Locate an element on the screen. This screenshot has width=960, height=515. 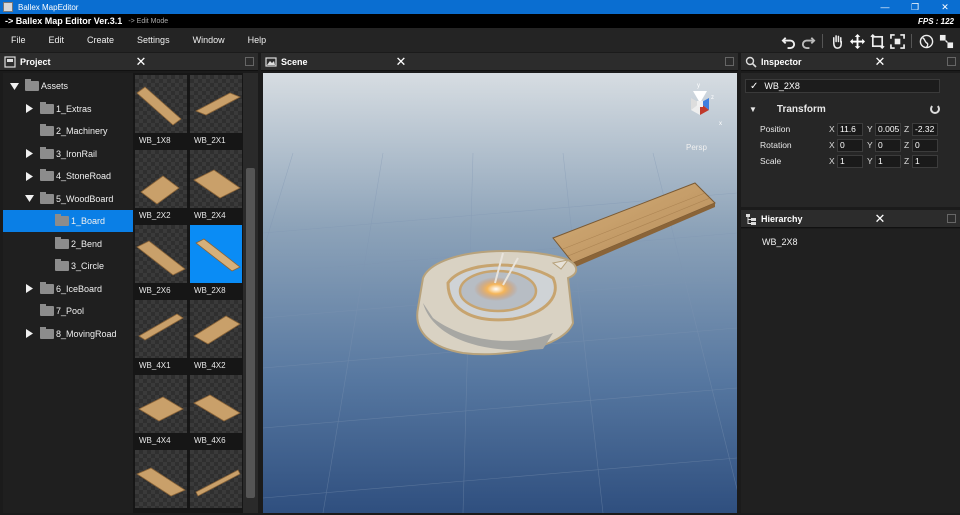
maximize-button: ❐ is located at coordinates (915, 7).